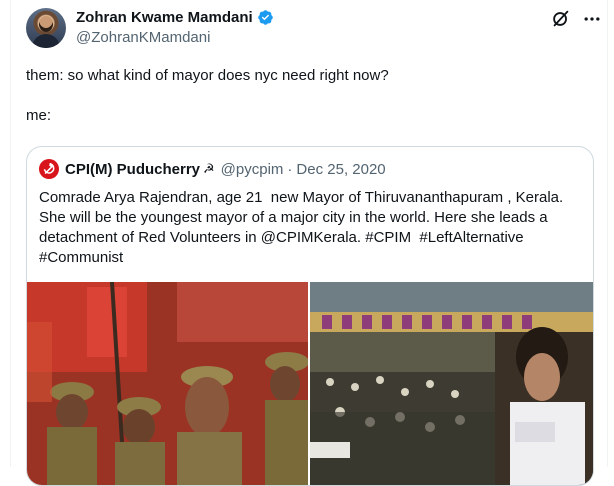 The height and width of the screenshot is (486, 614). Describe the element at coordinates (39, 115) in the screenshot. I see `tweet-text-line: me:` at that location.